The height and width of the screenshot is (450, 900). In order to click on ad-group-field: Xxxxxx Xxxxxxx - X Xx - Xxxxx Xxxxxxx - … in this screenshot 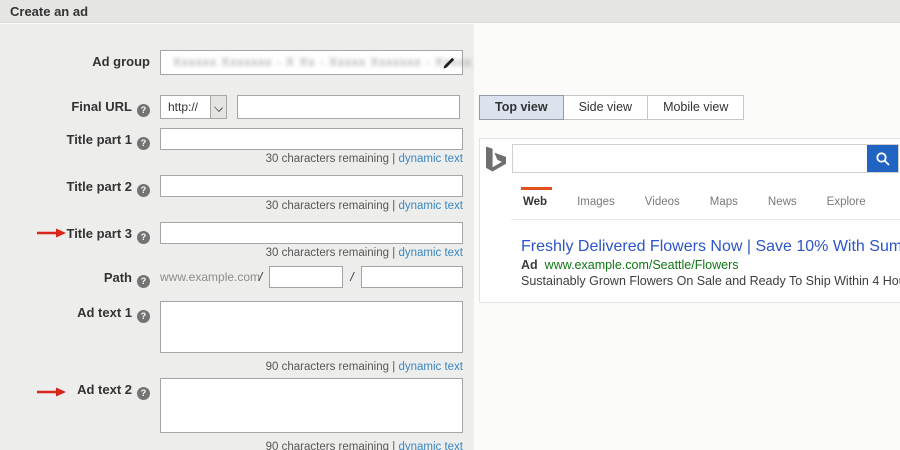, I will do `click(315, 62)`.